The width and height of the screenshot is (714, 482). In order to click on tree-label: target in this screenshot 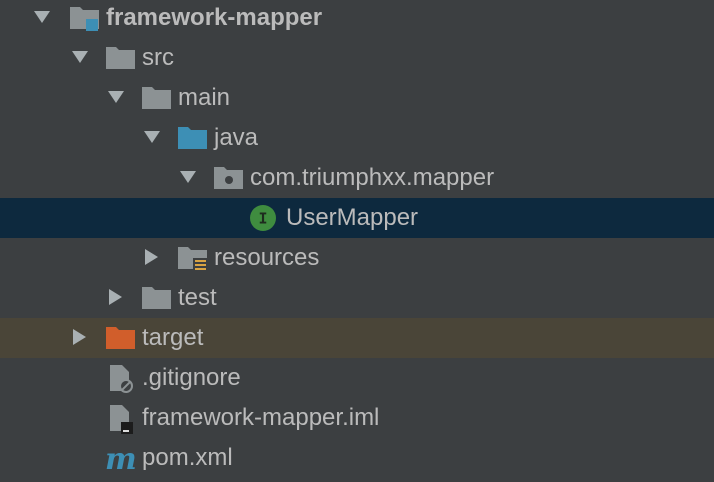, I will do `click(173, 337)`.